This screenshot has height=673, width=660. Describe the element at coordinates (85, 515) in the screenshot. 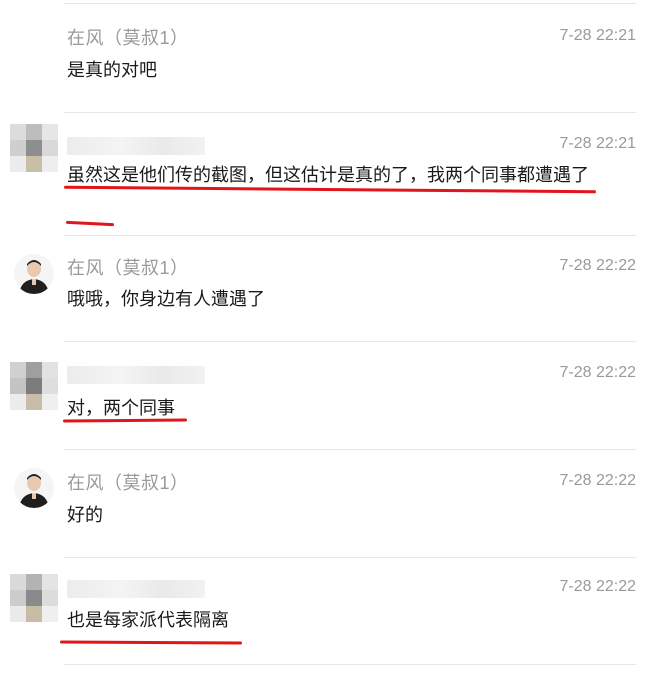

I see `comment-text: 好的` at that location.